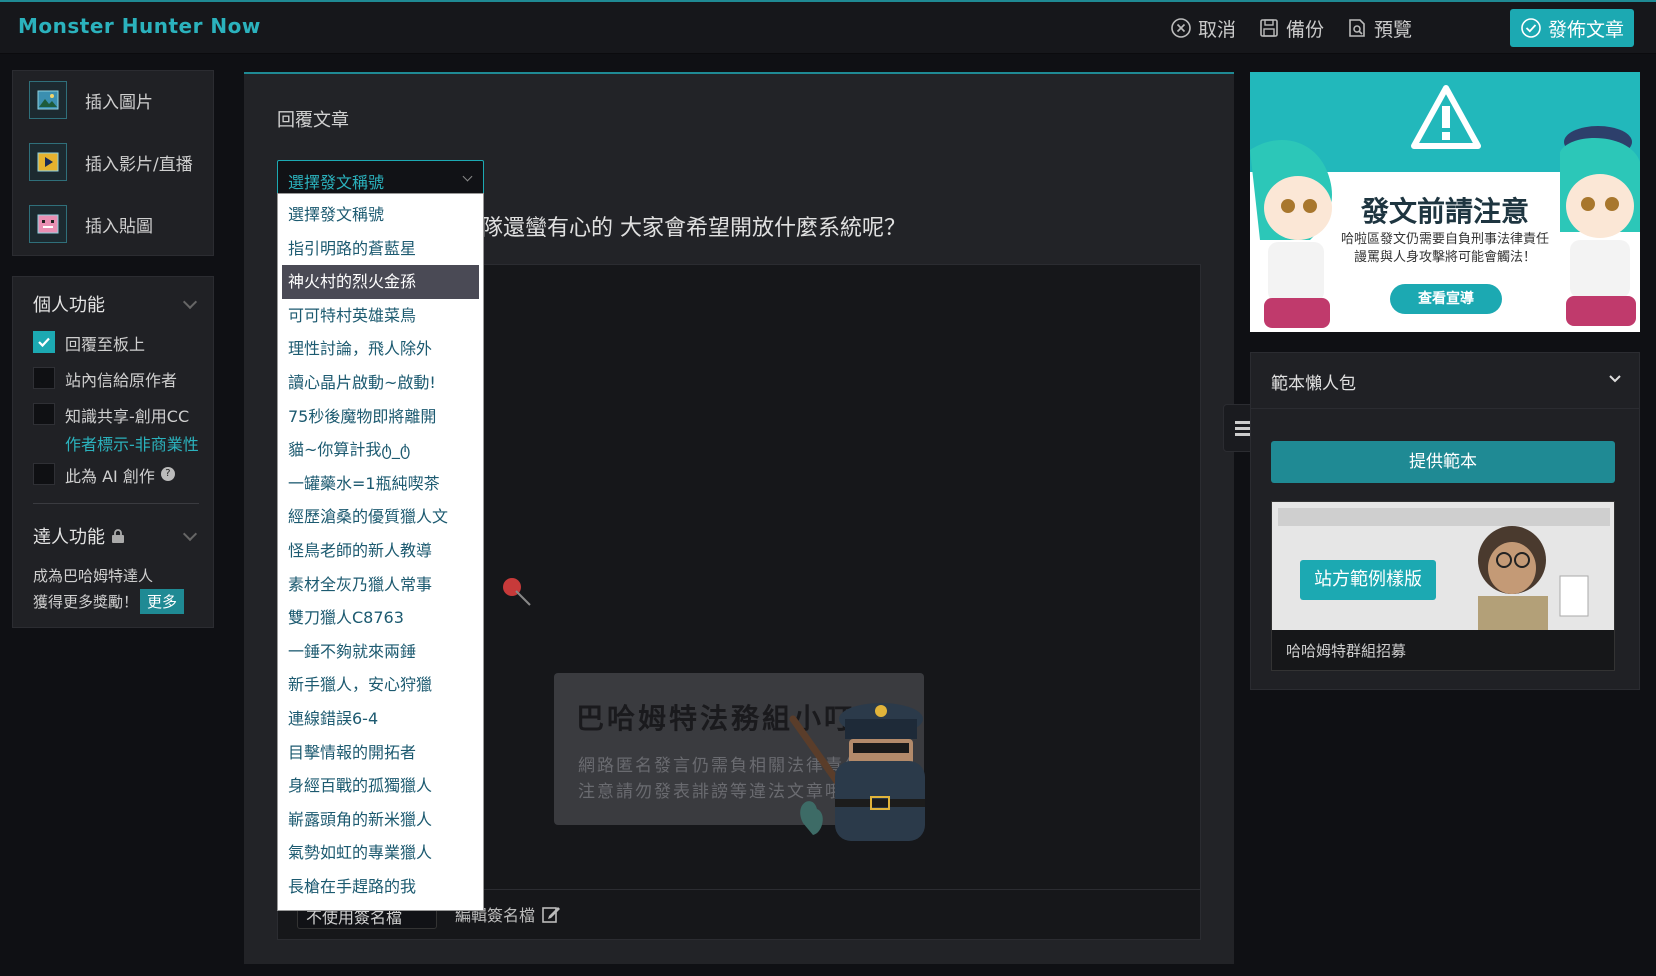 The height and width of the screenshot is (976, 1656). Describe the element at coordinates (380, 349) in the screenshot. I see `title-option: 理性討論，飛人除外` at that location.